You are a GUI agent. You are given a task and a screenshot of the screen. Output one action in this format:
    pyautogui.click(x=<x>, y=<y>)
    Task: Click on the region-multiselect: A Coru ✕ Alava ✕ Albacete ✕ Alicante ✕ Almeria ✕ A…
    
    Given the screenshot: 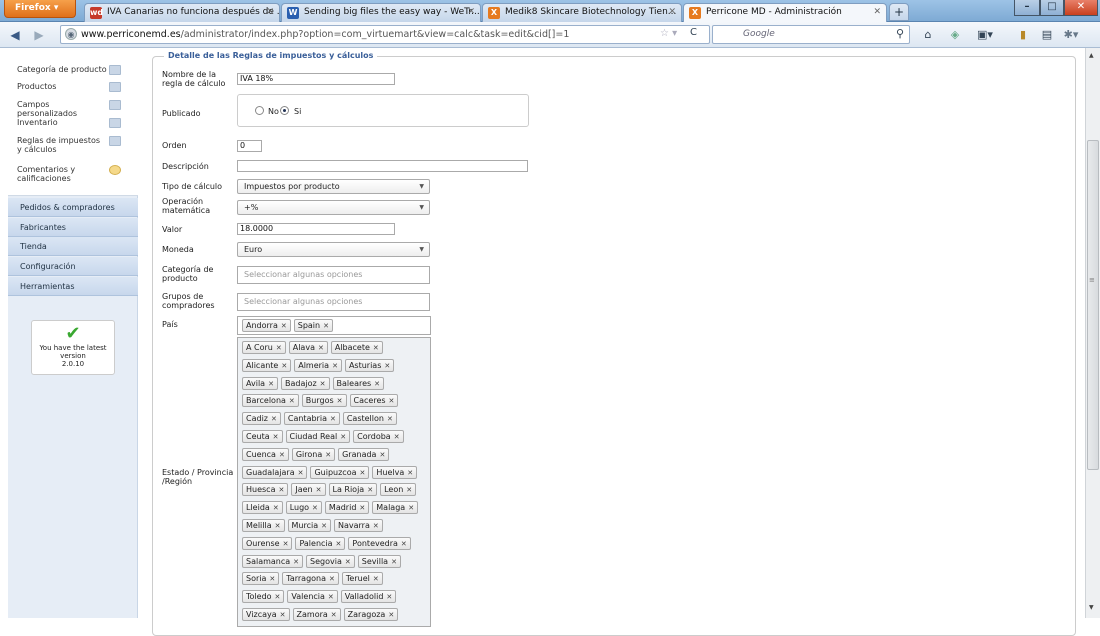 What is the action you would take?
    pyautogui.click(x=334, y=482)
    